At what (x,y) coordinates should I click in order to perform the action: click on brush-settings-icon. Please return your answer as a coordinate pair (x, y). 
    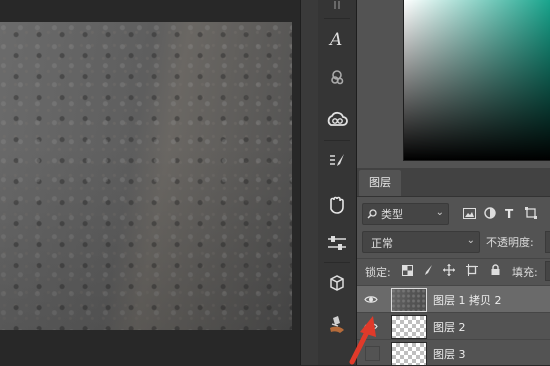
    Looking at the image, I should click on (337, 161).